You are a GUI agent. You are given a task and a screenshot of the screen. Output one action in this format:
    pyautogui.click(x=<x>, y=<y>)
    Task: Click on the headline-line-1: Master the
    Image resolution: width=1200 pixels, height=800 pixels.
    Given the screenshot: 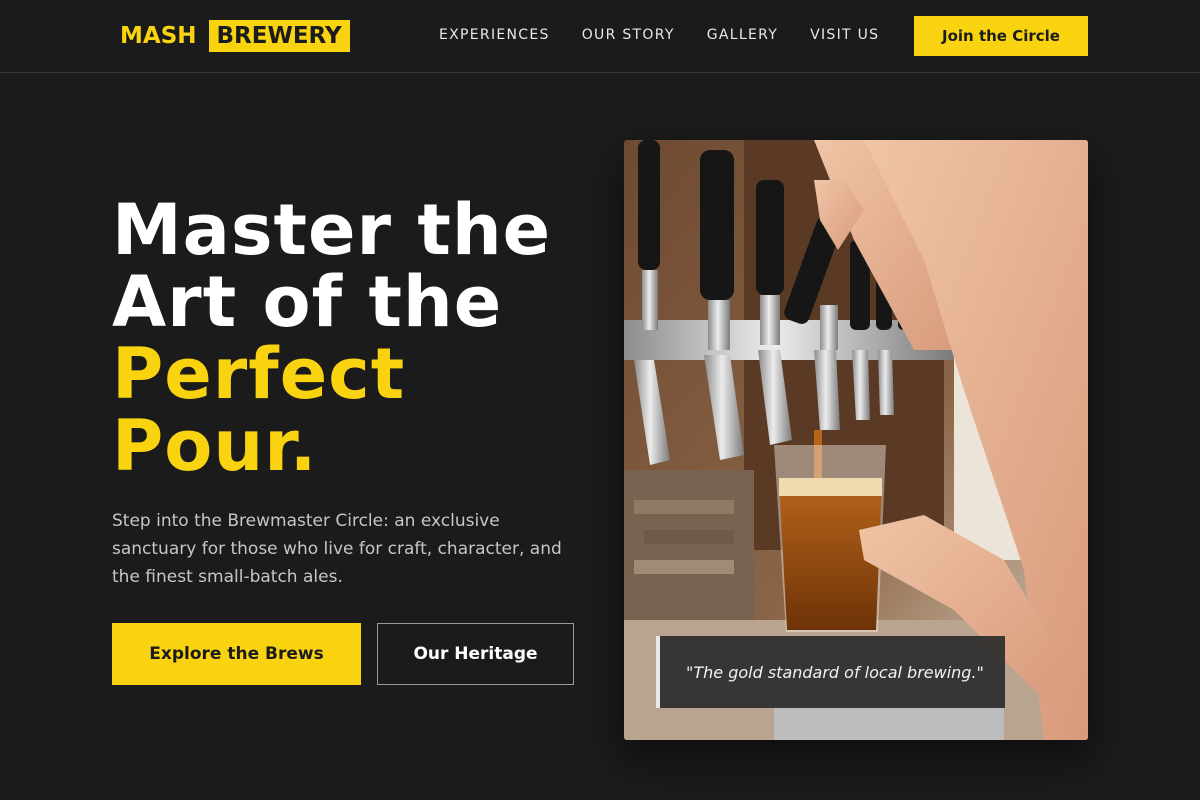 What is the action you would take?
    pyautogui.click(x=332, y=230)
    